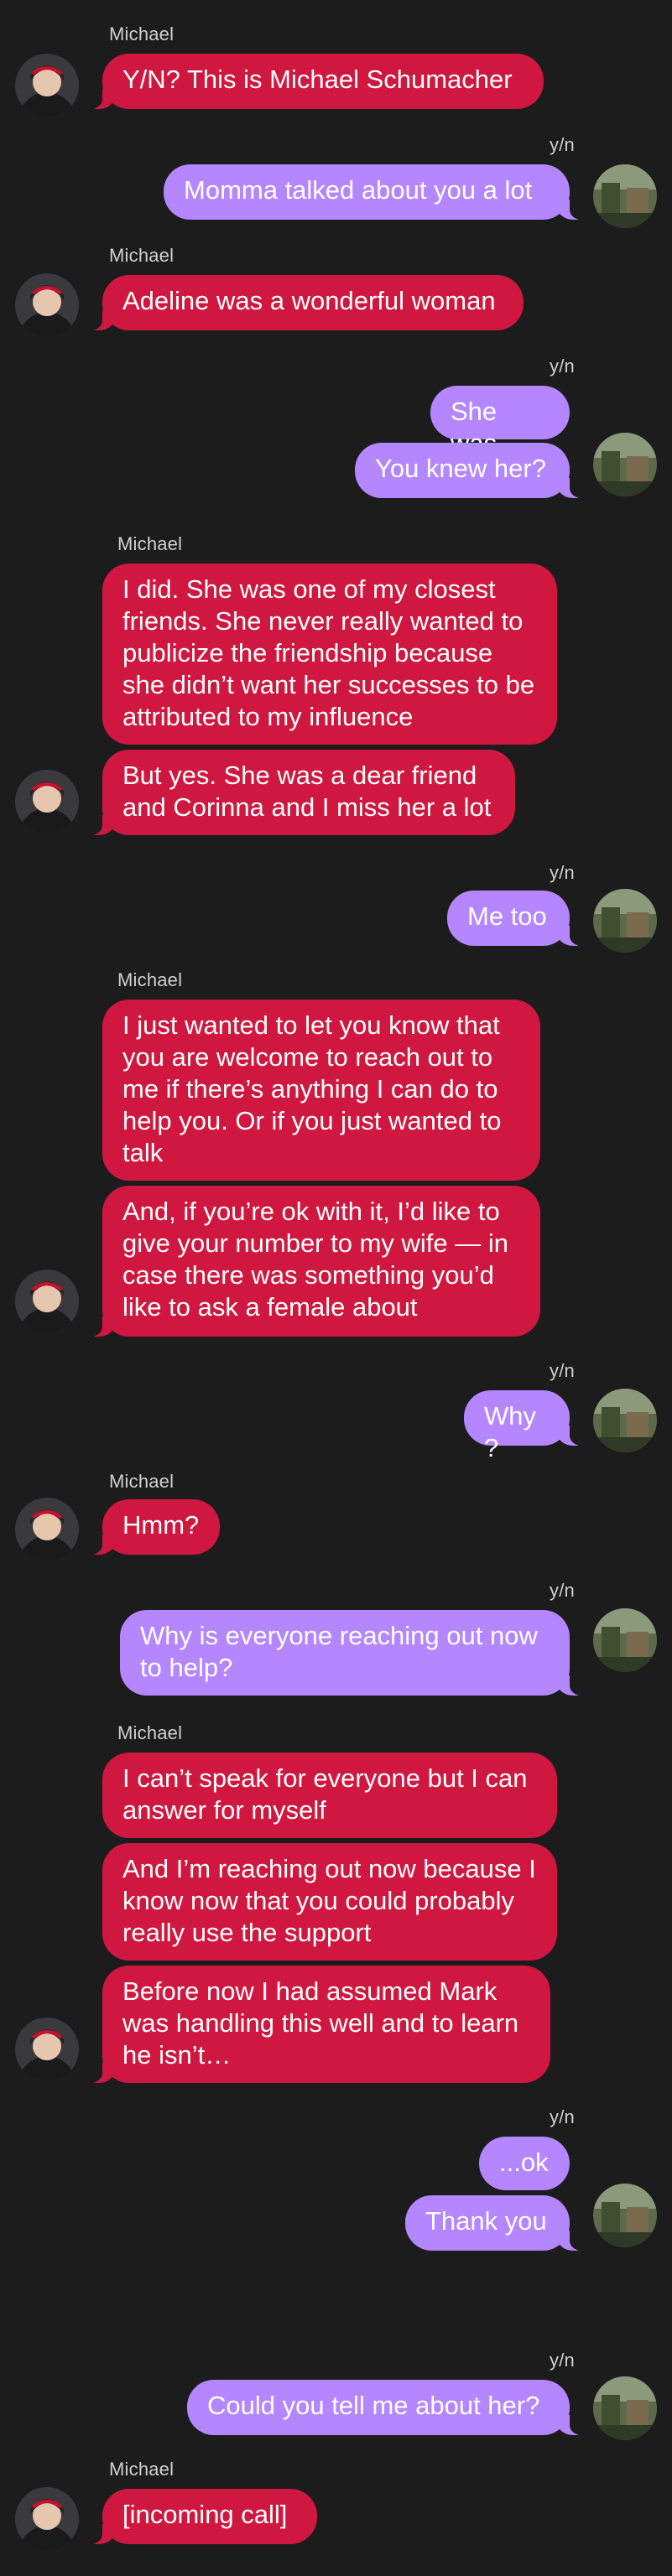 The height and width of the screenshot is (2576, 672). Describe the element at coordinates (201, 2516) in the screenshot. I see `message-bubble-incoming: [incoming call]` at that location.